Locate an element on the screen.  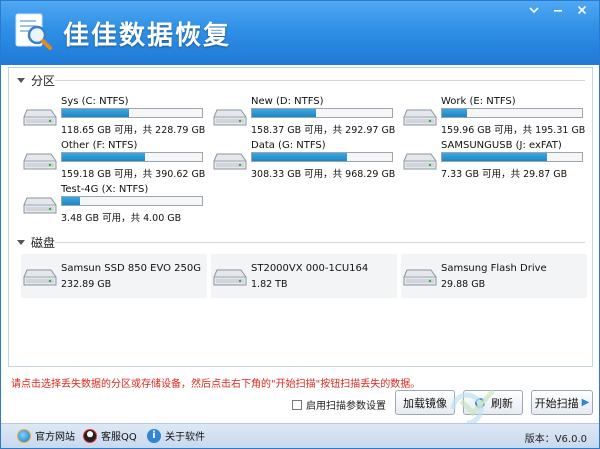
disks-section-header: 磁盘 is located at coordinates (36, 242).